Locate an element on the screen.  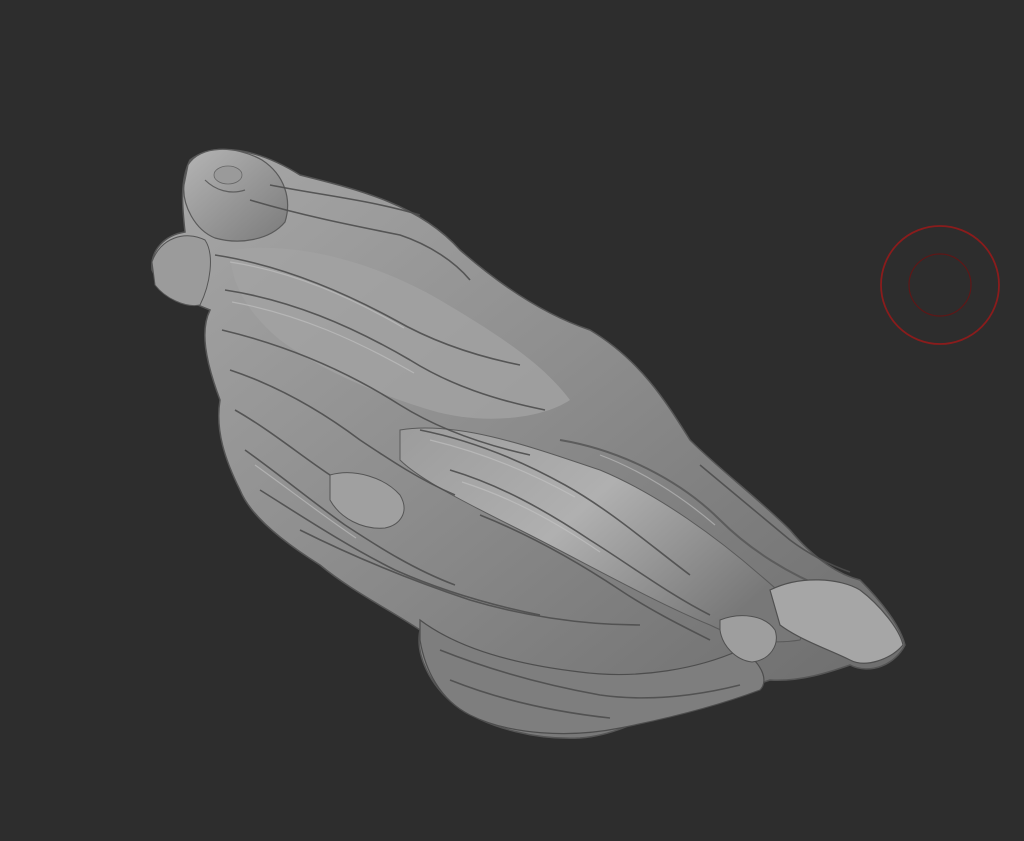
cushion is located at coordinates (181, 271).